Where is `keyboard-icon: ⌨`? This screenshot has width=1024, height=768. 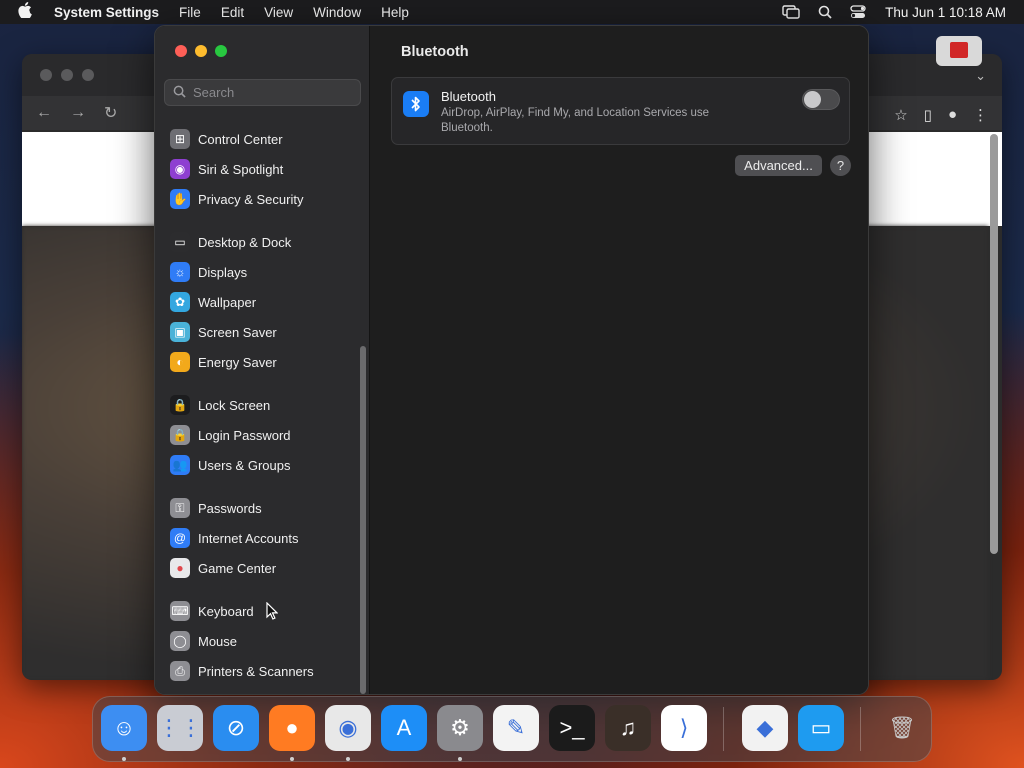
keyboard-icon: ⌨ is located at coordinates (180, 611).